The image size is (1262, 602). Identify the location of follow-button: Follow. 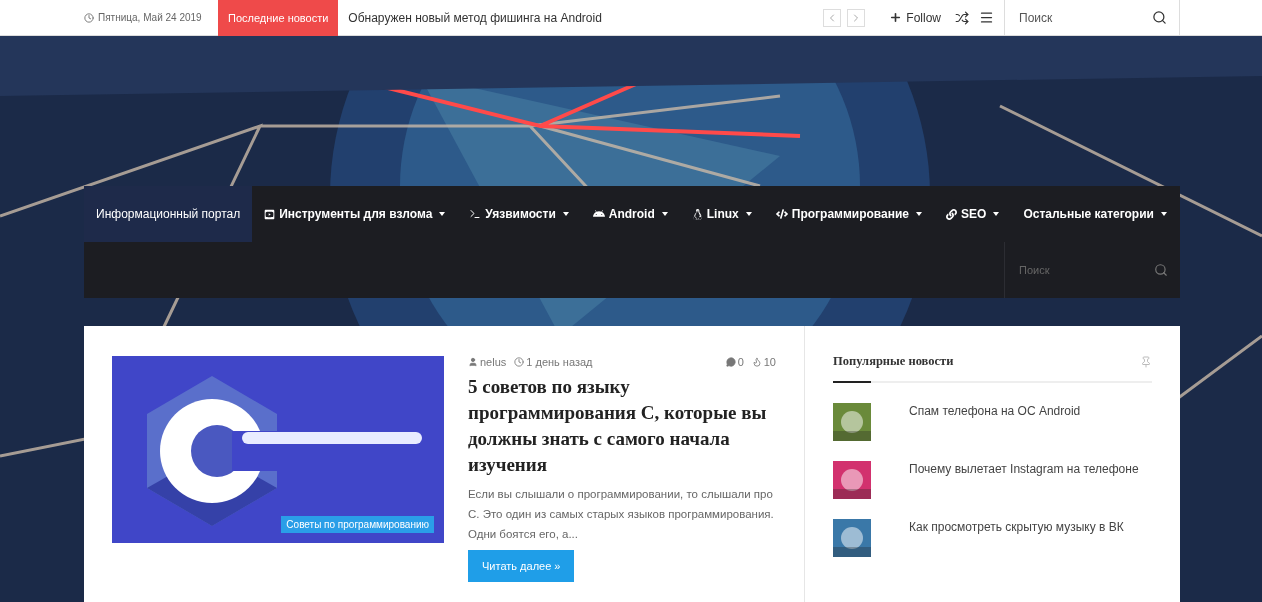
(915, 17).